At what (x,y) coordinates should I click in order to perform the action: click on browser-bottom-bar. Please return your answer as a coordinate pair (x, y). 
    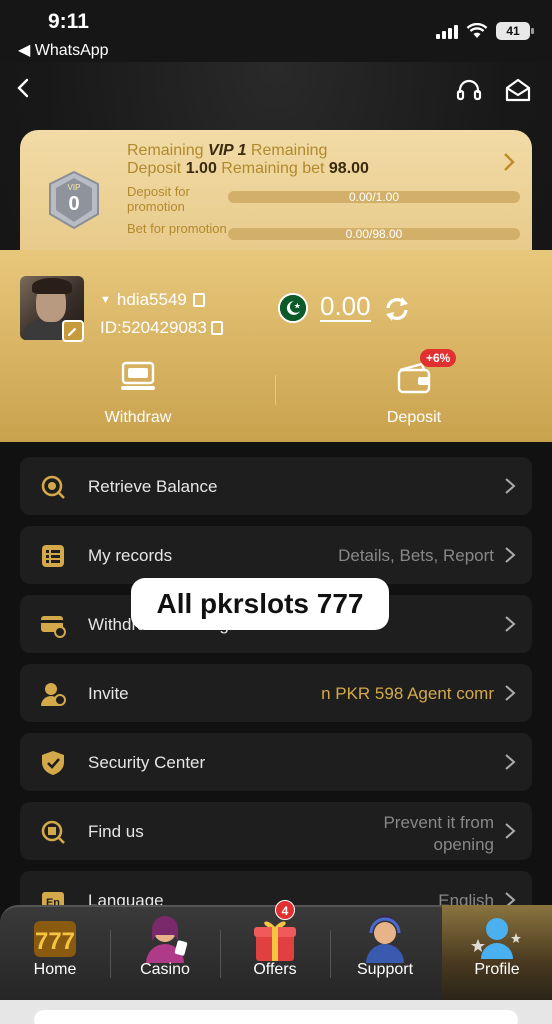
    Looking at the image, I should click on (276, 1012).